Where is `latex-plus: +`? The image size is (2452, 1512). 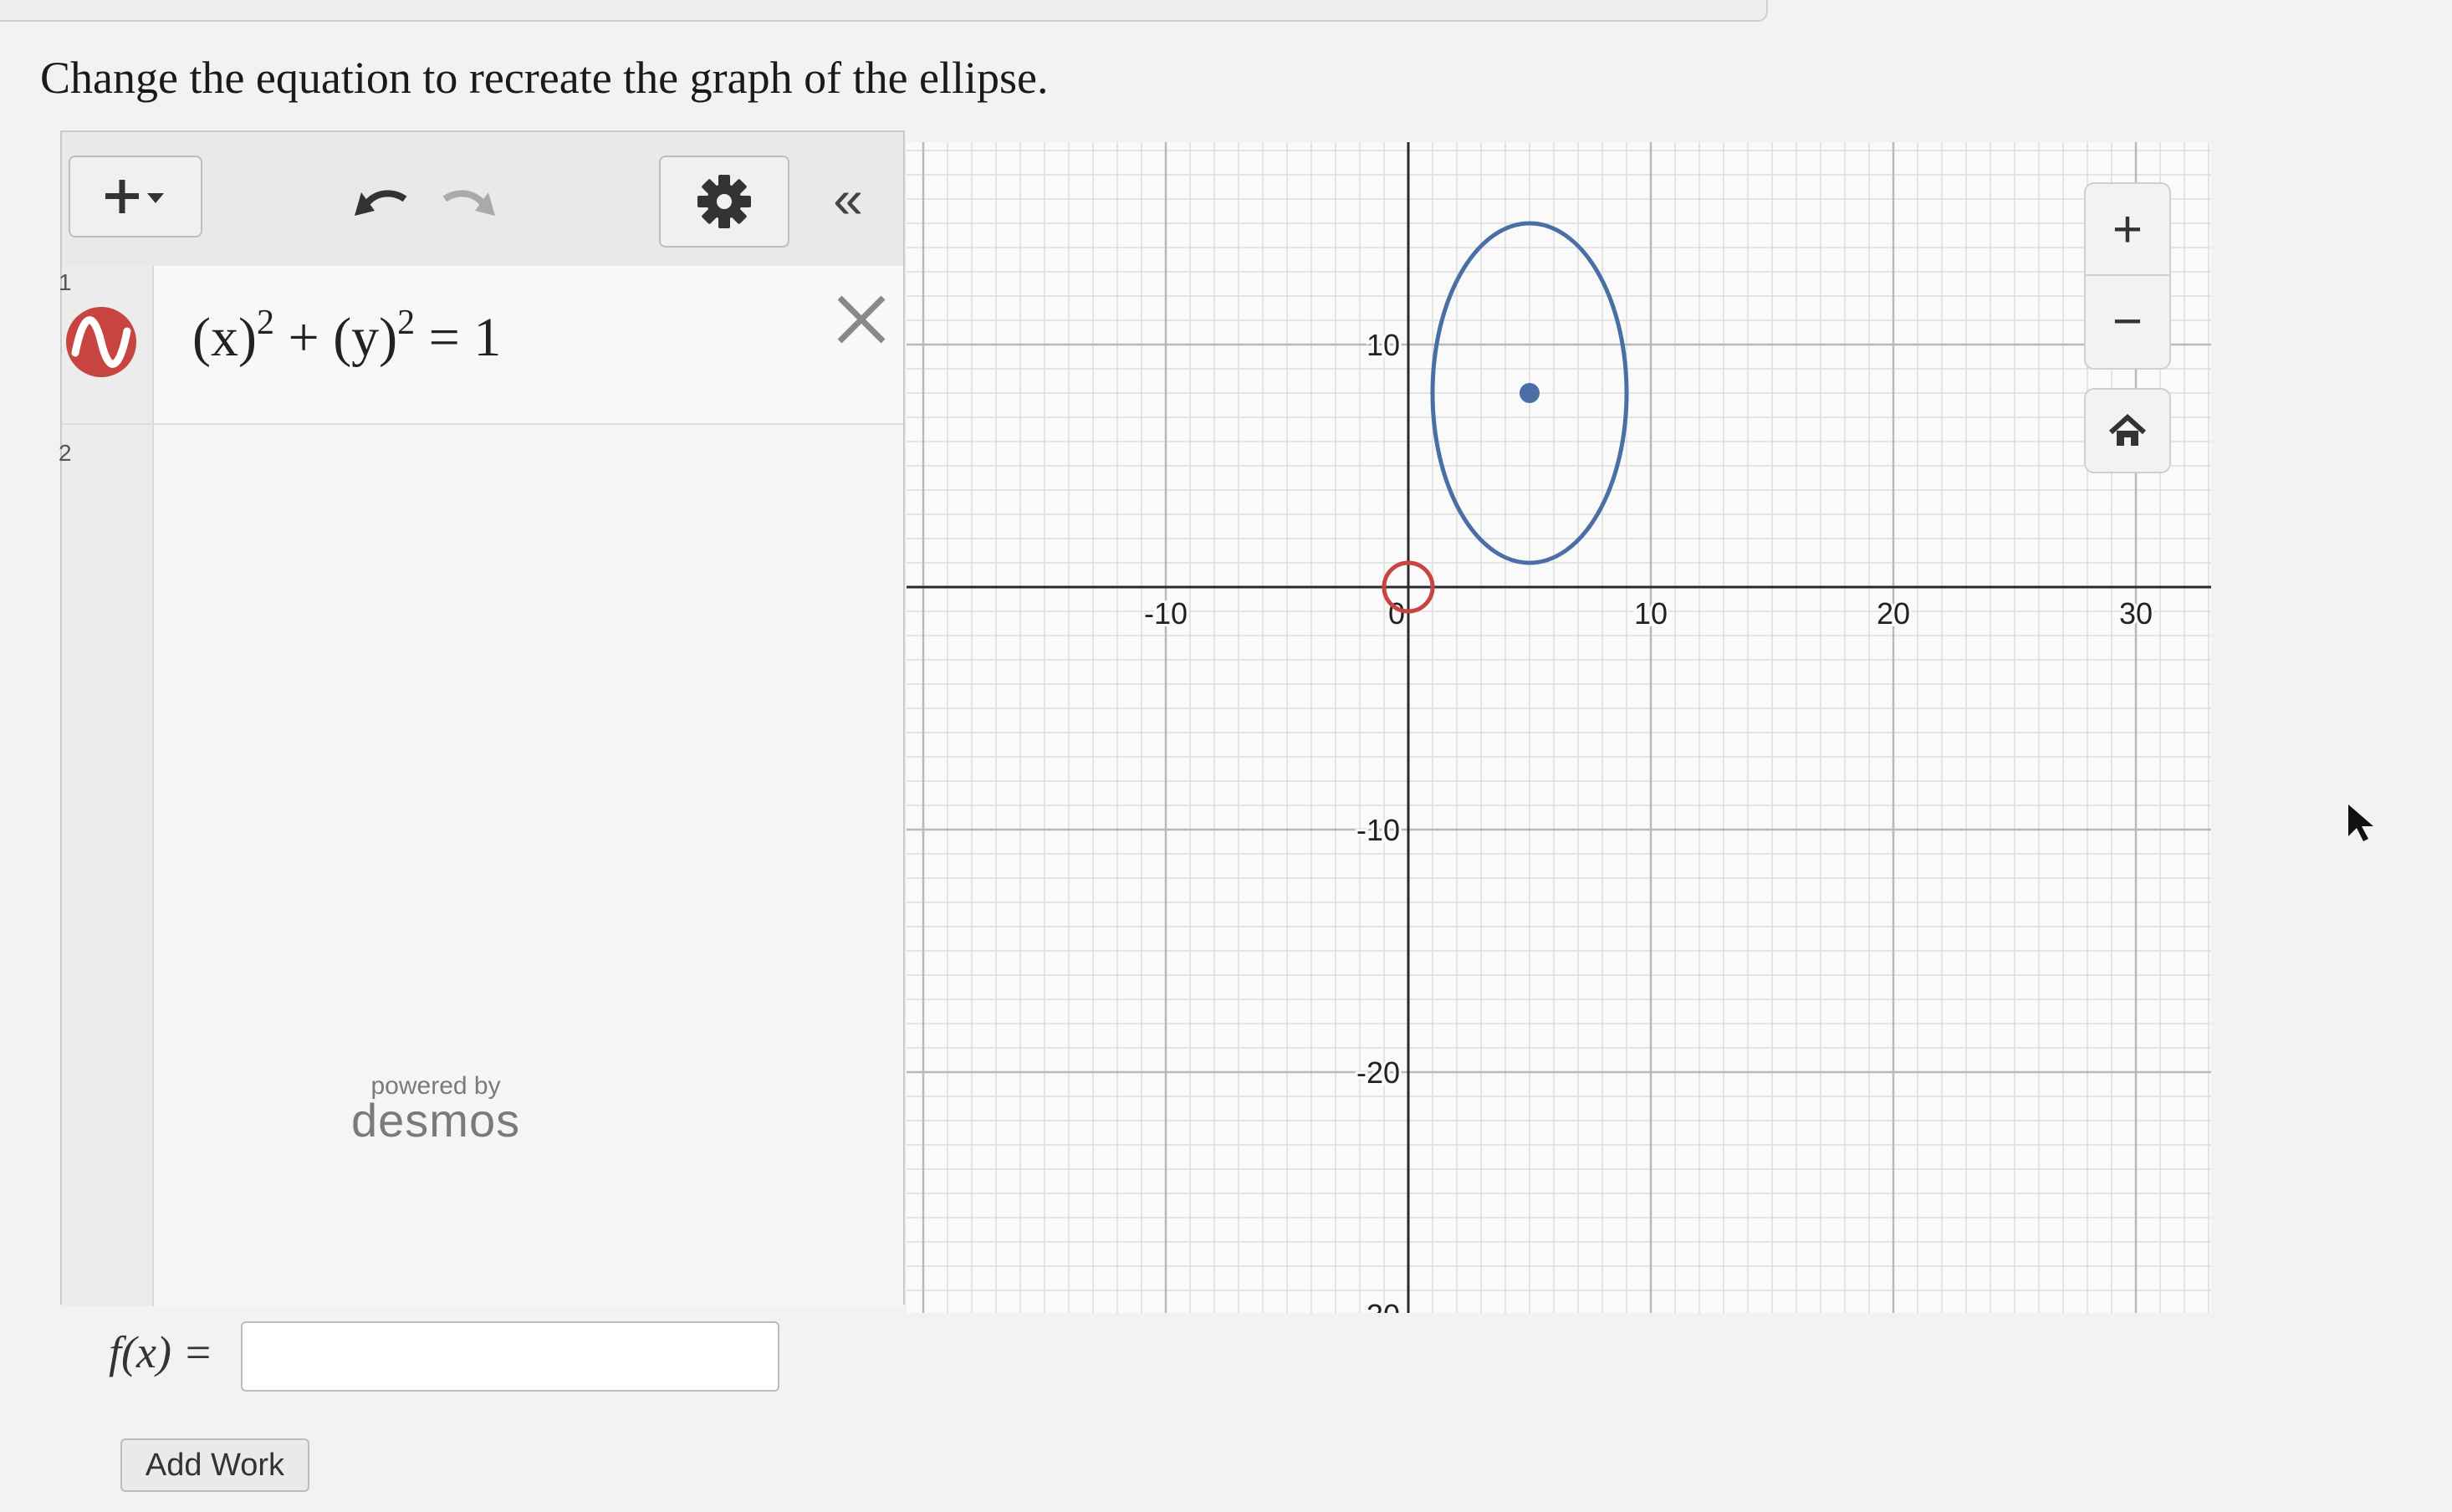 latex-plus: + is located at coordinates (304, 337).